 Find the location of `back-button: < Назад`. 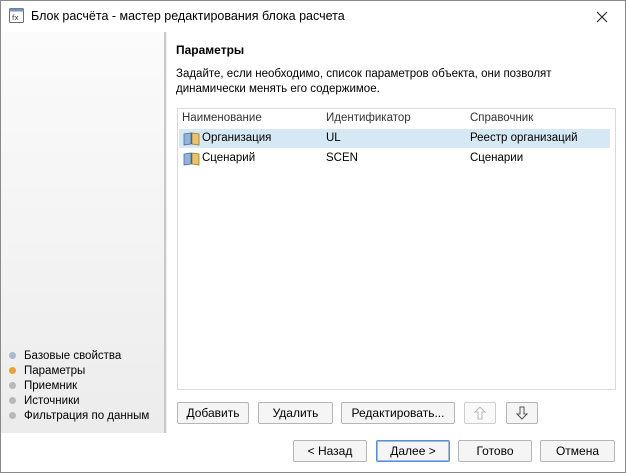

back-button: < Назад is located at coordinates (330, 451).